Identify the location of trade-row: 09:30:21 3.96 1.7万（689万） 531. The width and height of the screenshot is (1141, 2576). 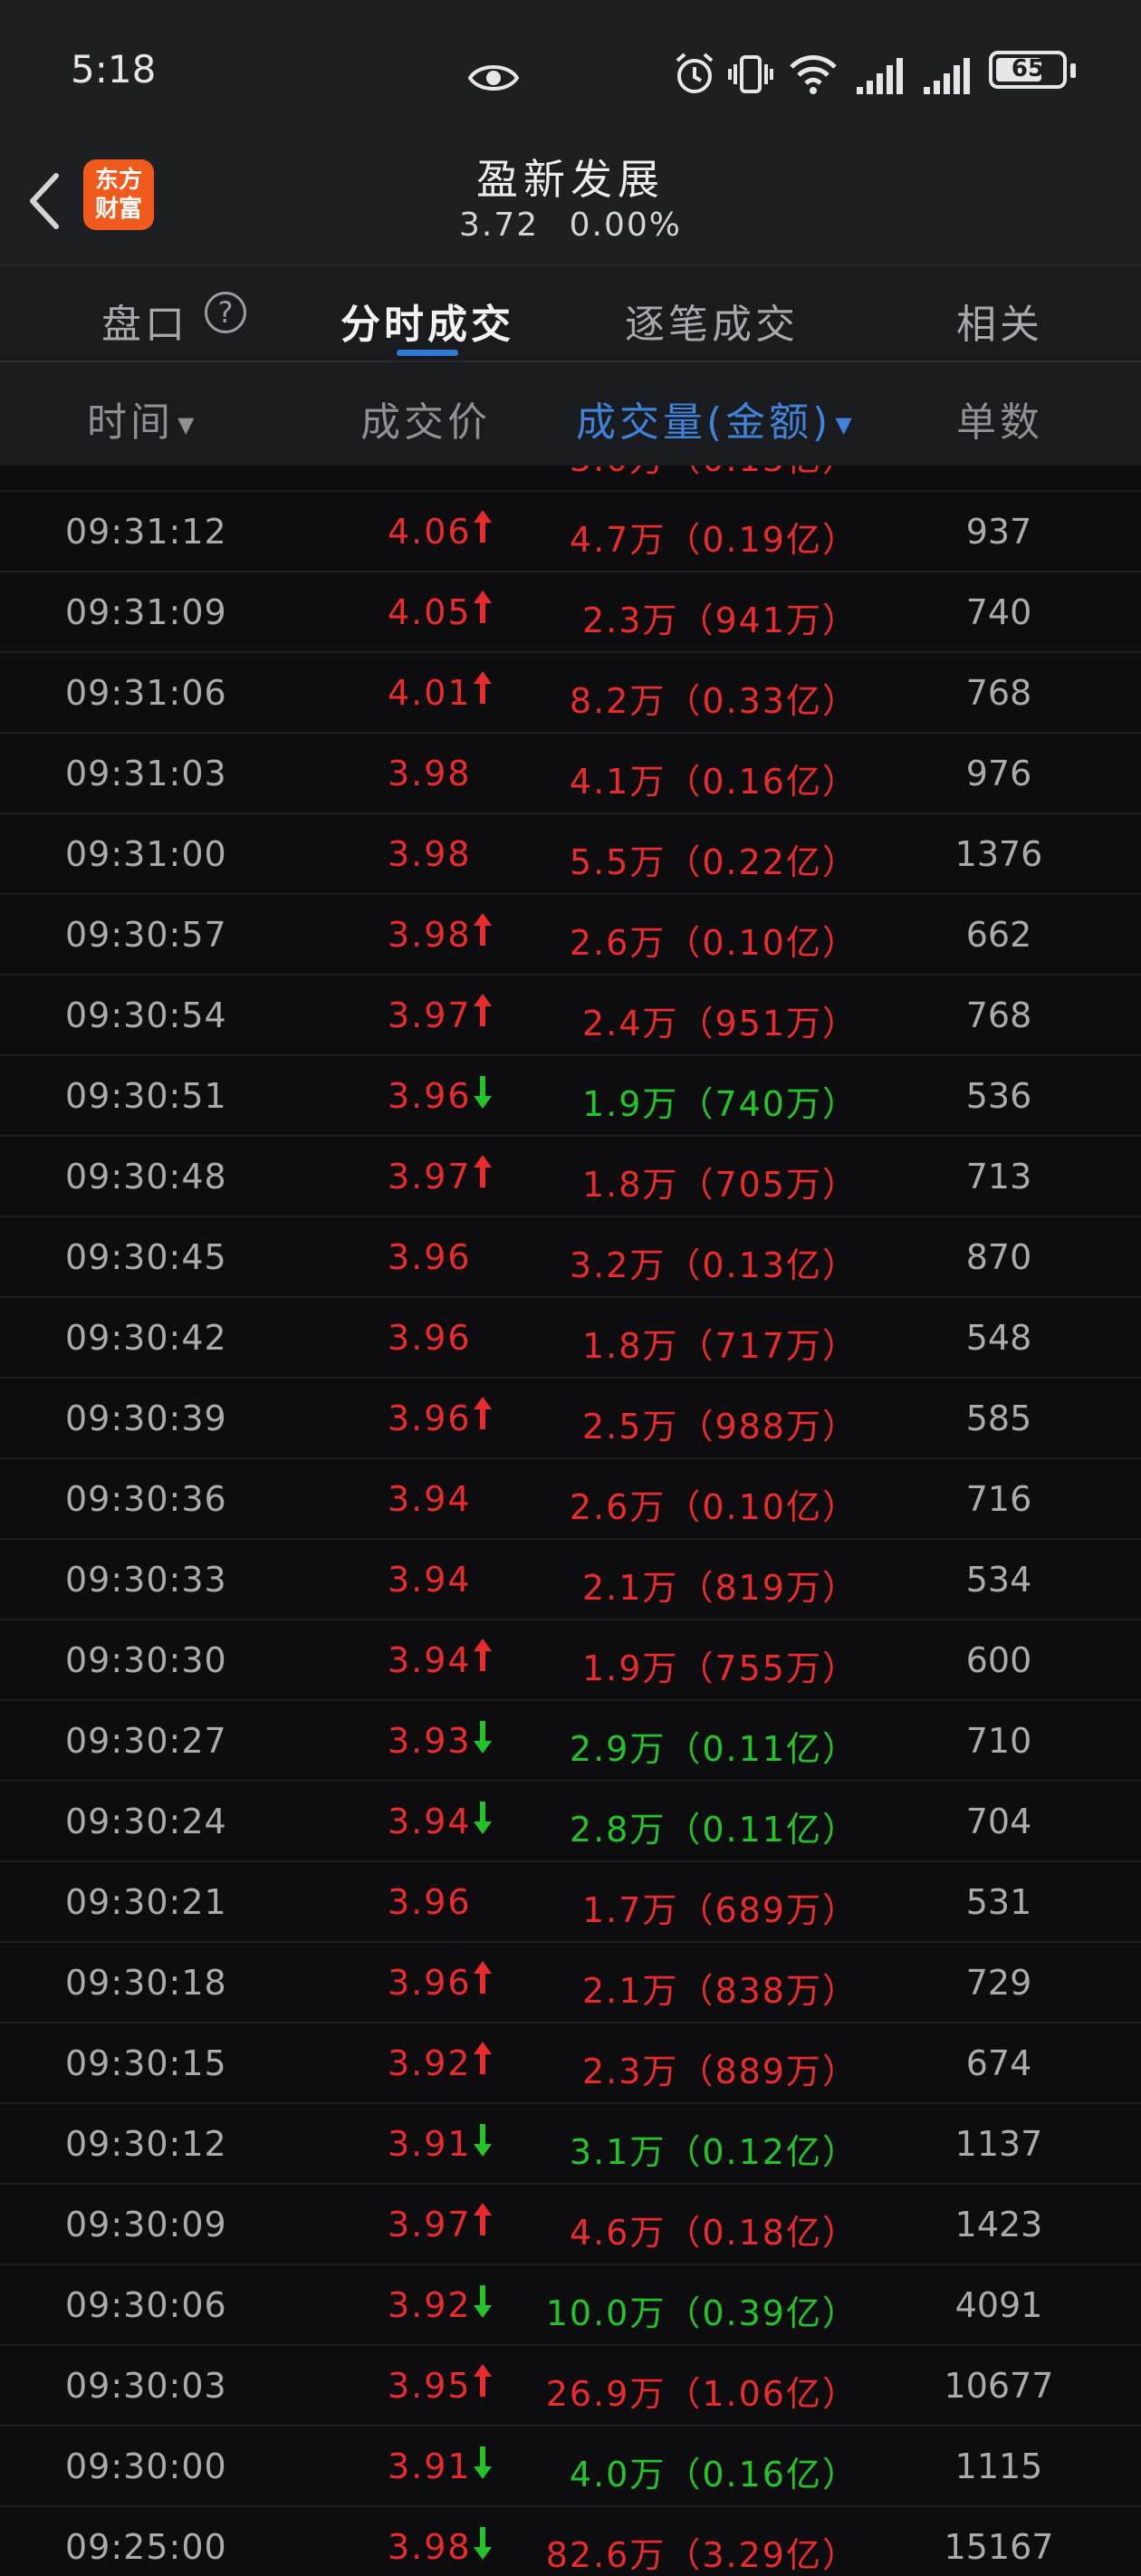
(570, 1902).